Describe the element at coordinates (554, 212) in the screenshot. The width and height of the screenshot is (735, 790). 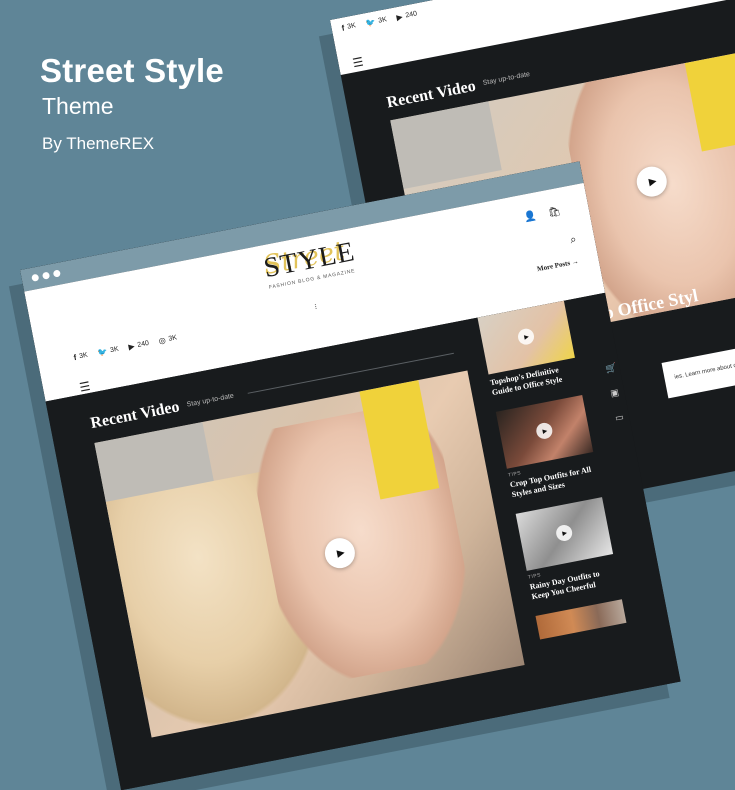
I see `cart-icon: 🛍` at that location.